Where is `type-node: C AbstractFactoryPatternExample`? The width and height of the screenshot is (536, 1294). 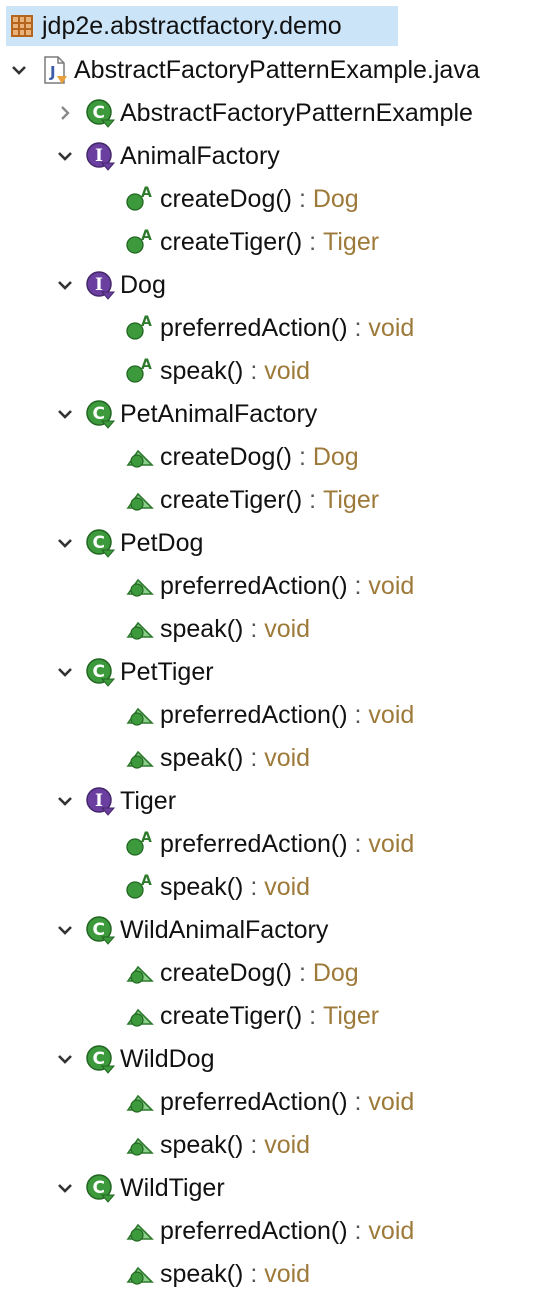 type-node: C AbstractFactoryPatternExample is located at coordinates (262, 113).